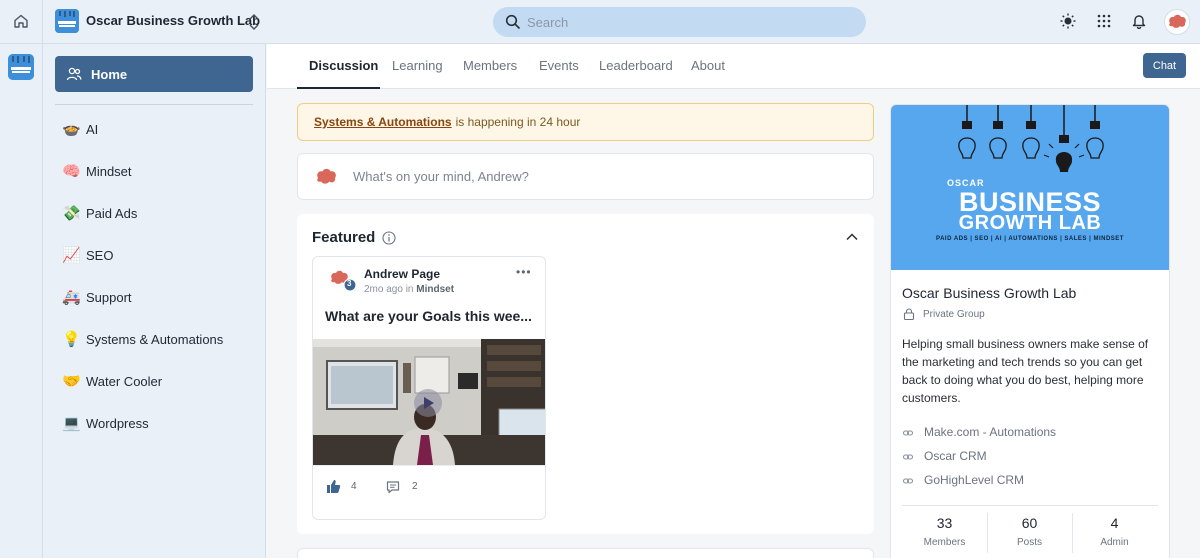 The height and width of the screenshot is (558, 1200). What do you see at coordinates (71, 381) in the screenshot?
I see `channel-emoji-icon: 🤝` at bounding box center [71, 381].